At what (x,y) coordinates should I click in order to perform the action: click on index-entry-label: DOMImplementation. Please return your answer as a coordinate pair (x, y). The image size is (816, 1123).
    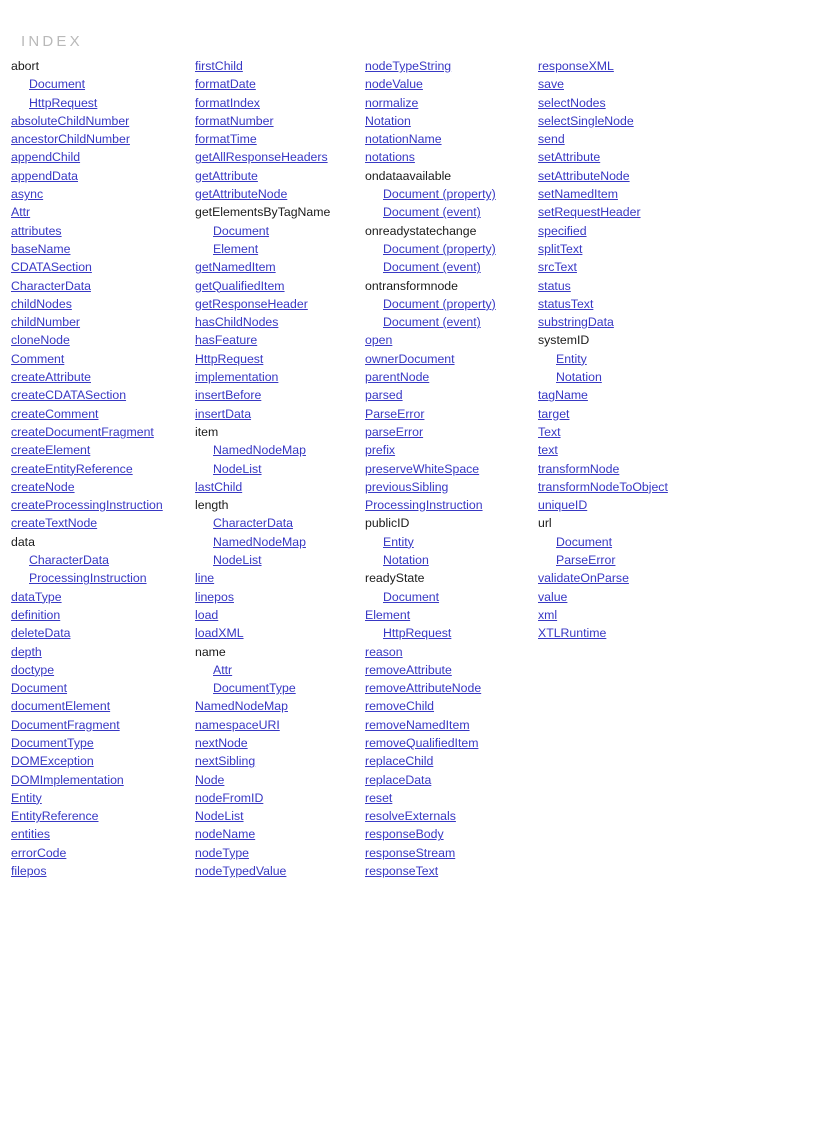
    Looking at the image, I should click on (67, 780).